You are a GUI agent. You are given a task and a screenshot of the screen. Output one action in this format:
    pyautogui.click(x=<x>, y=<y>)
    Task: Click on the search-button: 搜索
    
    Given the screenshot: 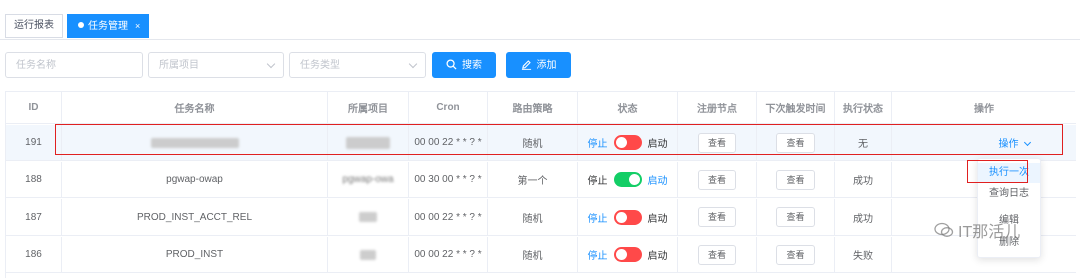 What is the action you would take?
    pyautogui.click(x=464, y=65)
    